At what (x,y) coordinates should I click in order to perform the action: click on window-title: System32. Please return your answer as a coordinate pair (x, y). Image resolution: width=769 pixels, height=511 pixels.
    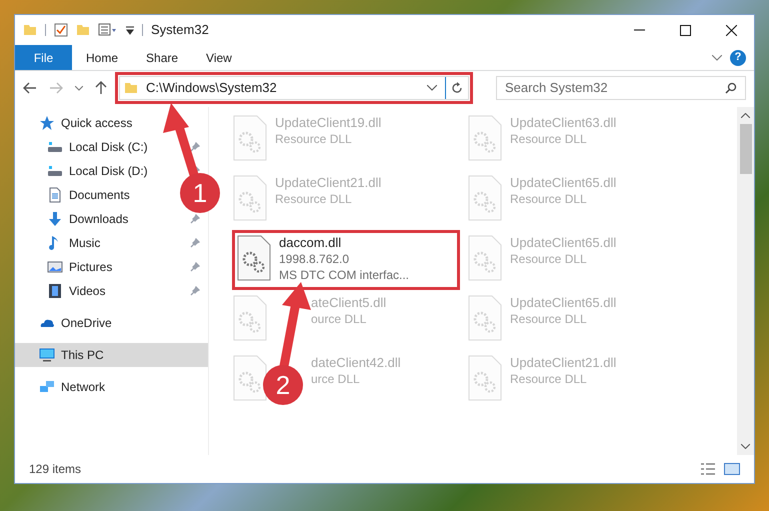
    Looking at the image, I should click on (180, 30).